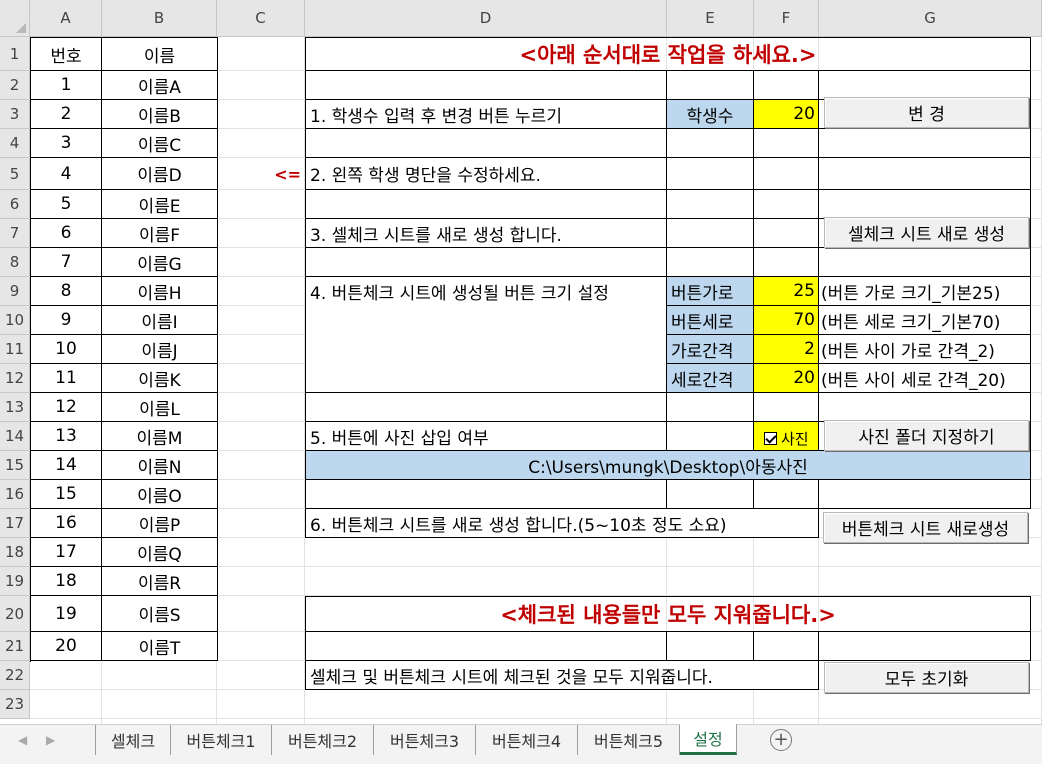 The image size is (1042, 764). I want to click on cell-f4, so click(786, 143).